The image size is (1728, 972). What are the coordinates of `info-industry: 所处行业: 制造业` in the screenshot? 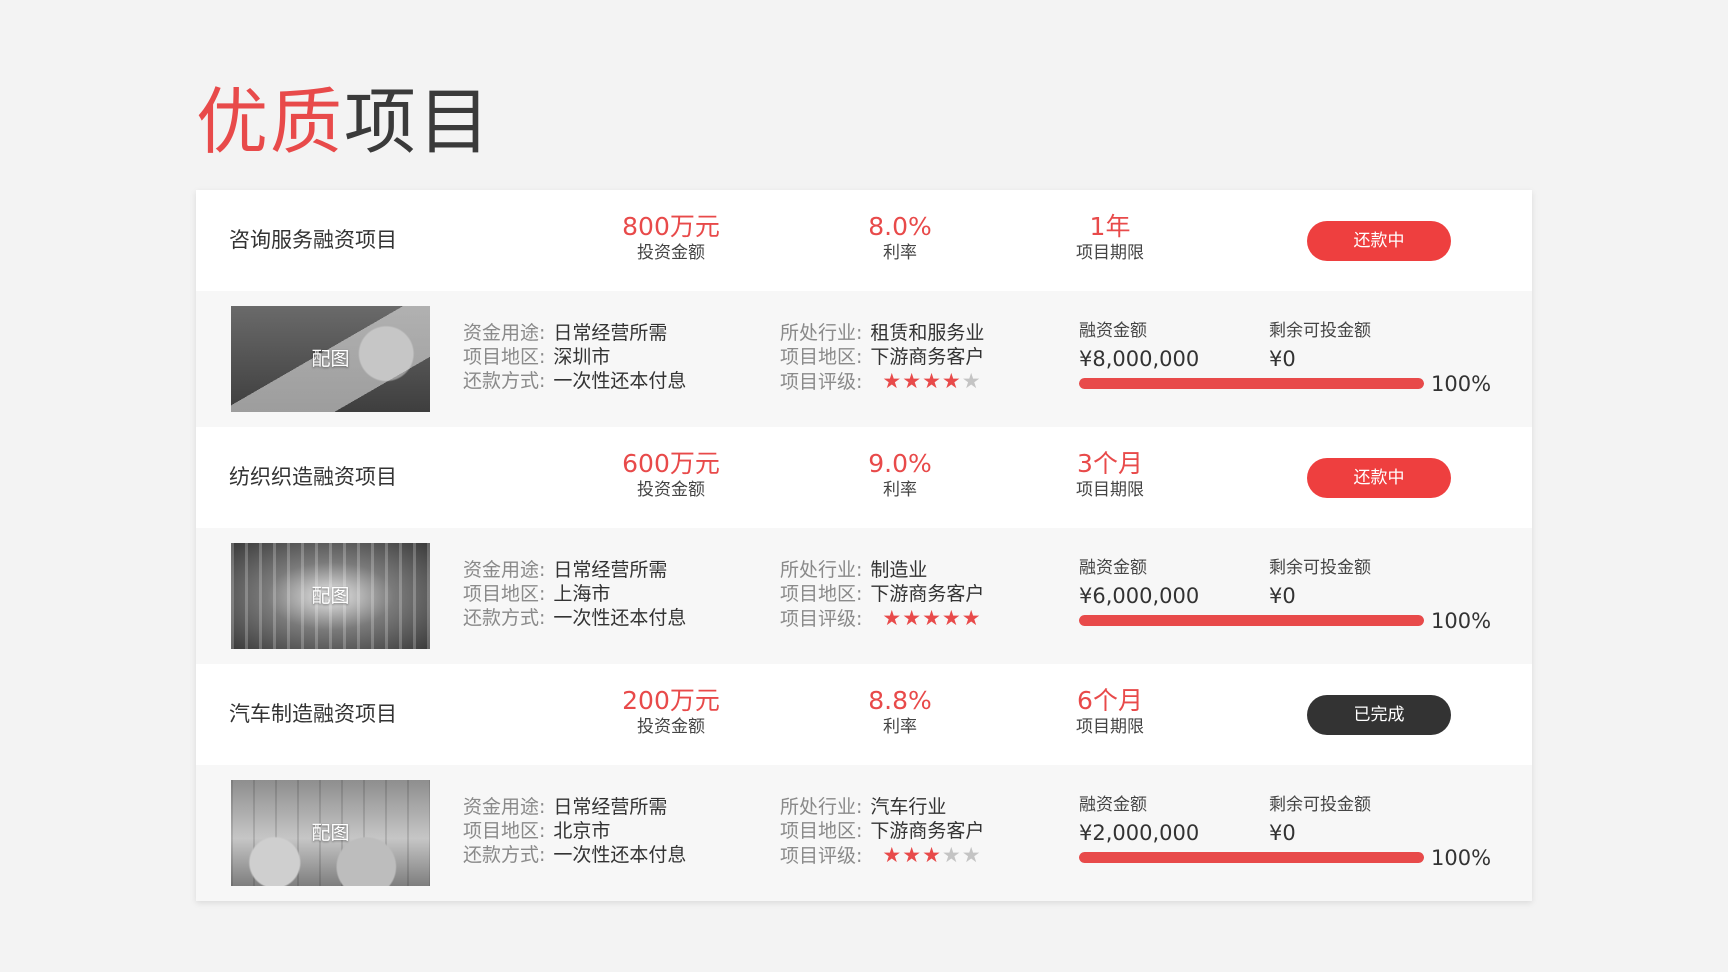 It's located at (882, 570).